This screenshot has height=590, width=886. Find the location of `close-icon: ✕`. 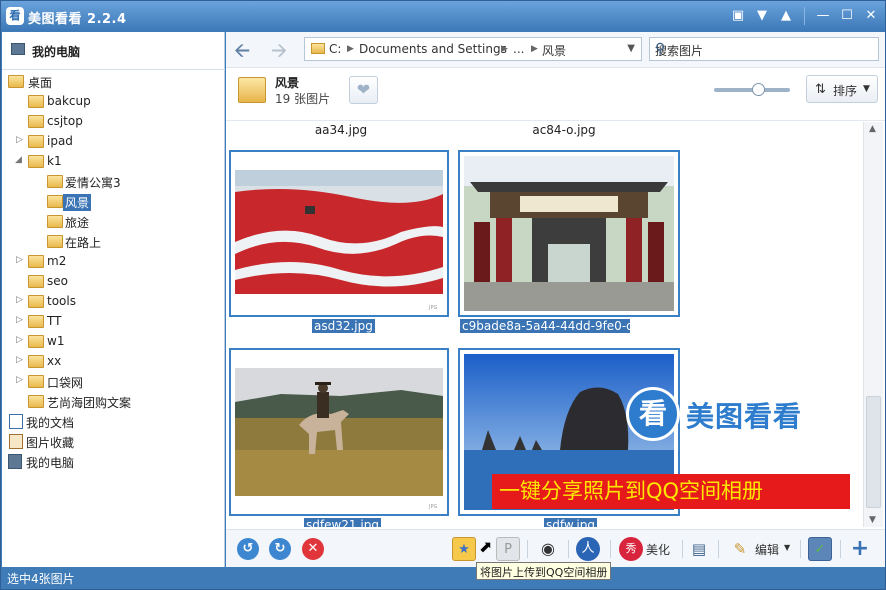

close-icon: ✕ is located at coordinates (871, 16).